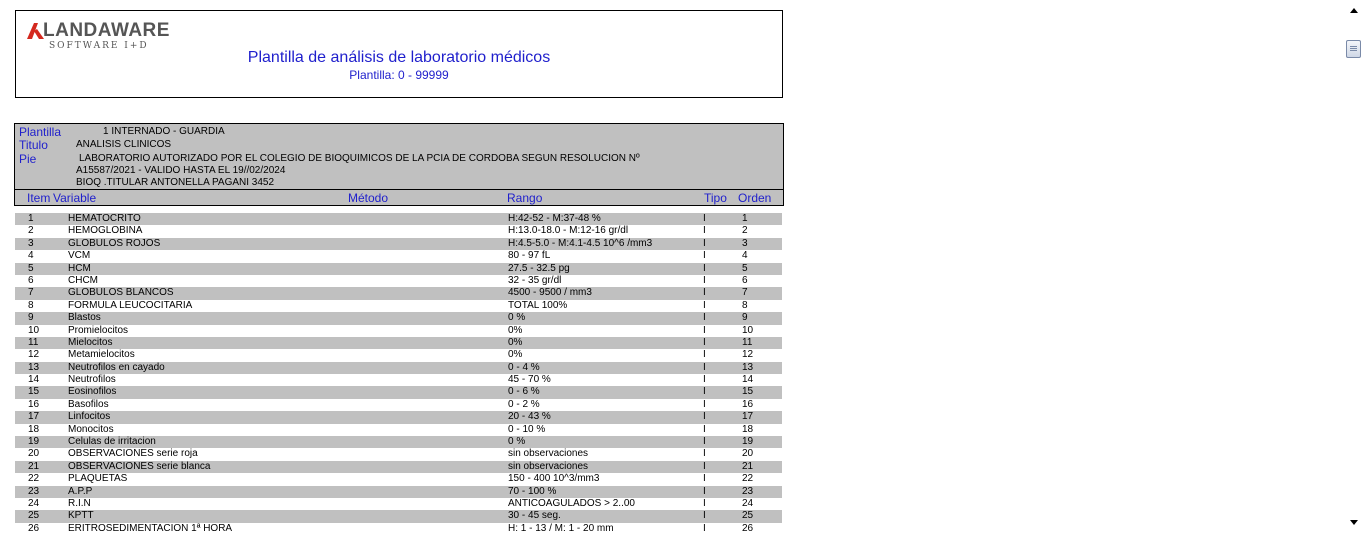 This screenshot has width=1362, height=533. Describe the element at coordinates (398, 392) in the screenshot. I see `table-row: 15 Eosinofilos 0 - 6 % I 15` at that location.